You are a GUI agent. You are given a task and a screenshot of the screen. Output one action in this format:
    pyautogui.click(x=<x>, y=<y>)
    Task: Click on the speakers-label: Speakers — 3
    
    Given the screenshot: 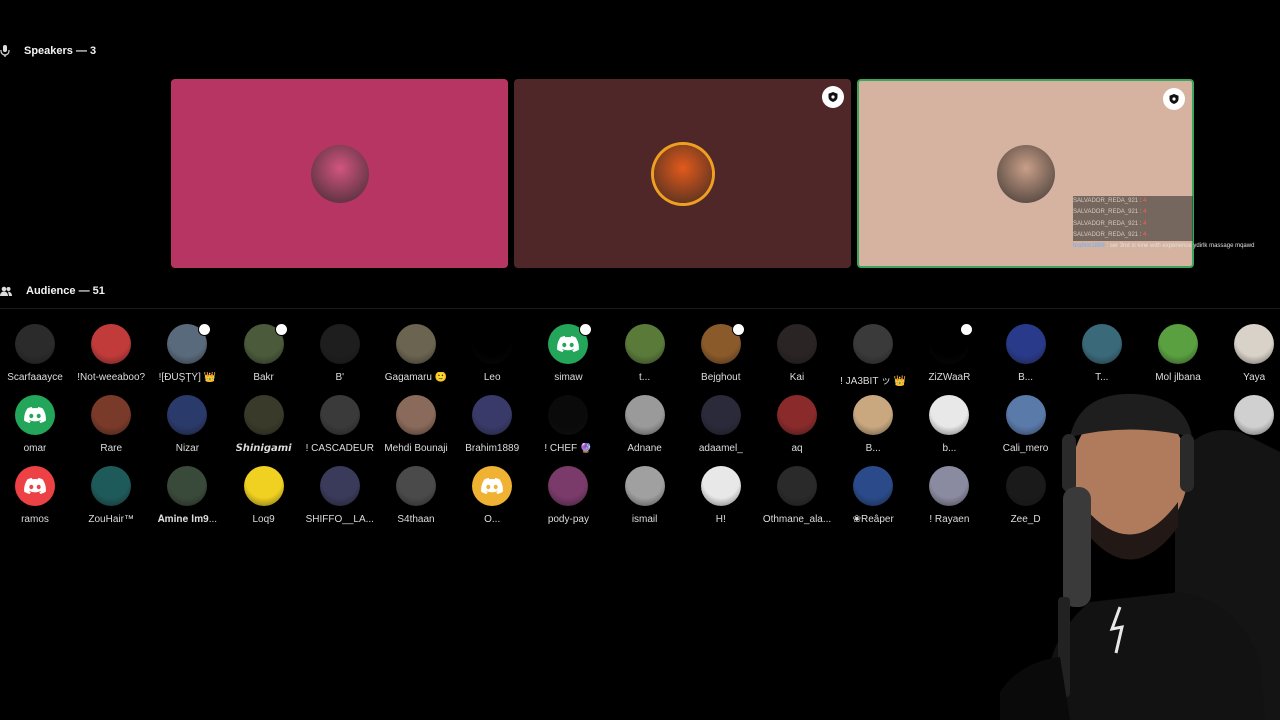 What is the action you would take?
    pyautogui.click(x=60, y=51)
    